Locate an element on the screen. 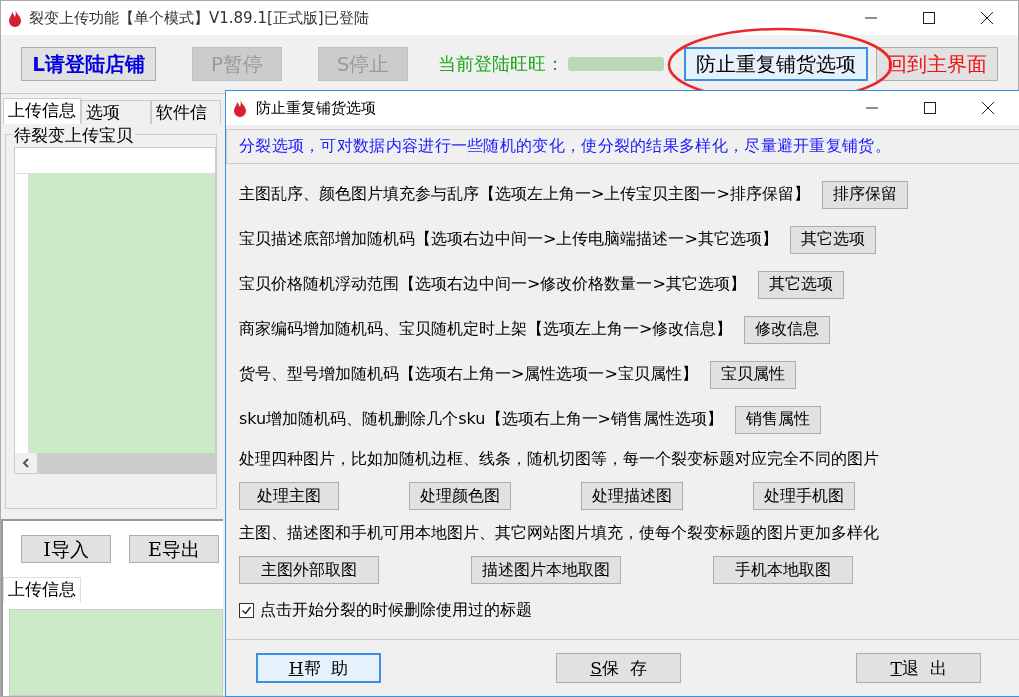 The width and height of the screenshot is (1019, 697). image-button: 处理颜色图 is located at coordinates (460, 496).